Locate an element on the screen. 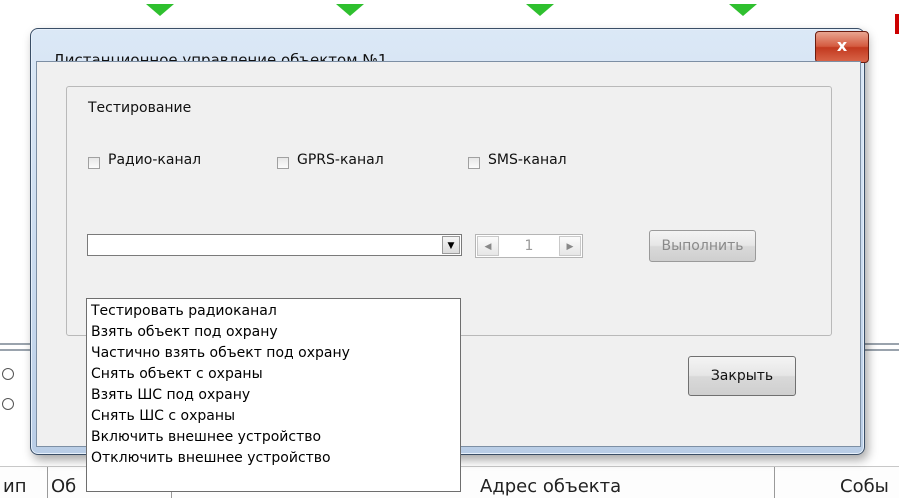 Image resolution: width=899 pixels, height=498 pixels. number-spinner: ◀ 1 ▶ is located at coordinates (529, 246).